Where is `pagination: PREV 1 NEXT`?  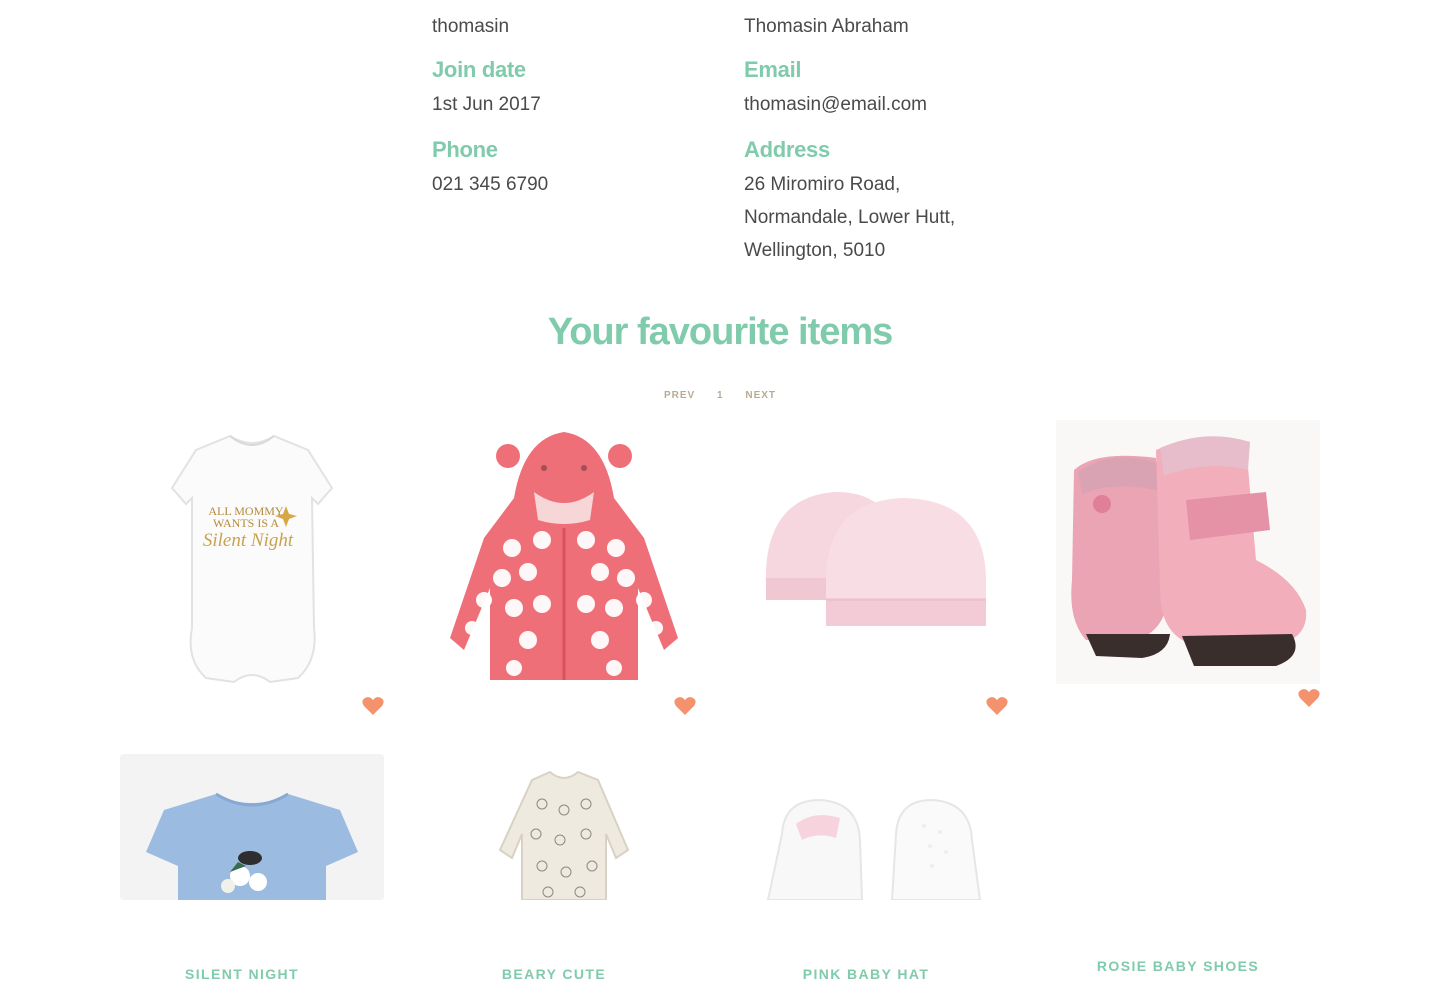
pagination: PREV 1 NEXT is located at coordinates (720, 395).